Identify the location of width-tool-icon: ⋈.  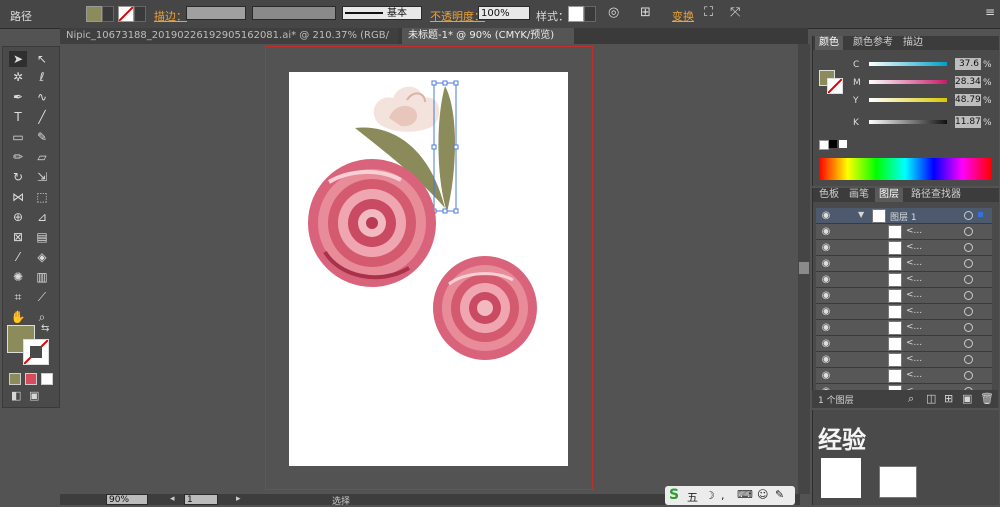
(18, 197).